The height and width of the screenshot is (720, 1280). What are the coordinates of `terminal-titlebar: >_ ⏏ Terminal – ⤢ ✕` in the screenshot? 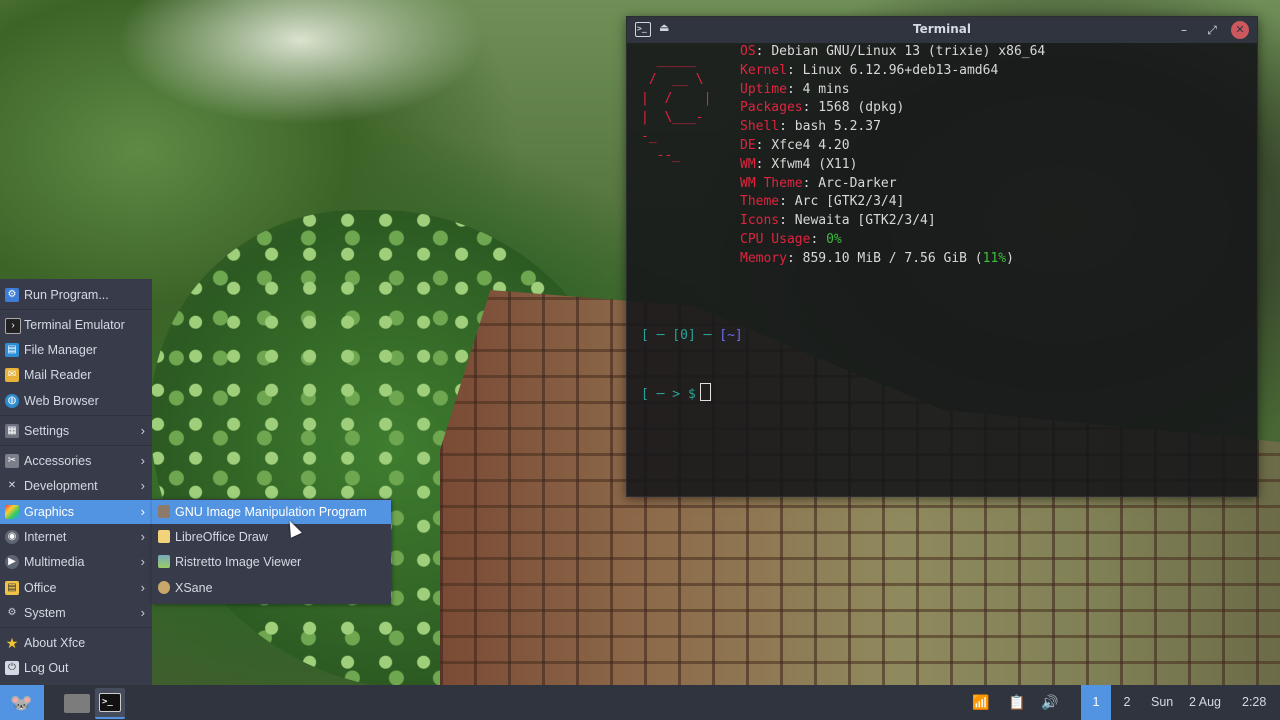 It's located at (942, 30).